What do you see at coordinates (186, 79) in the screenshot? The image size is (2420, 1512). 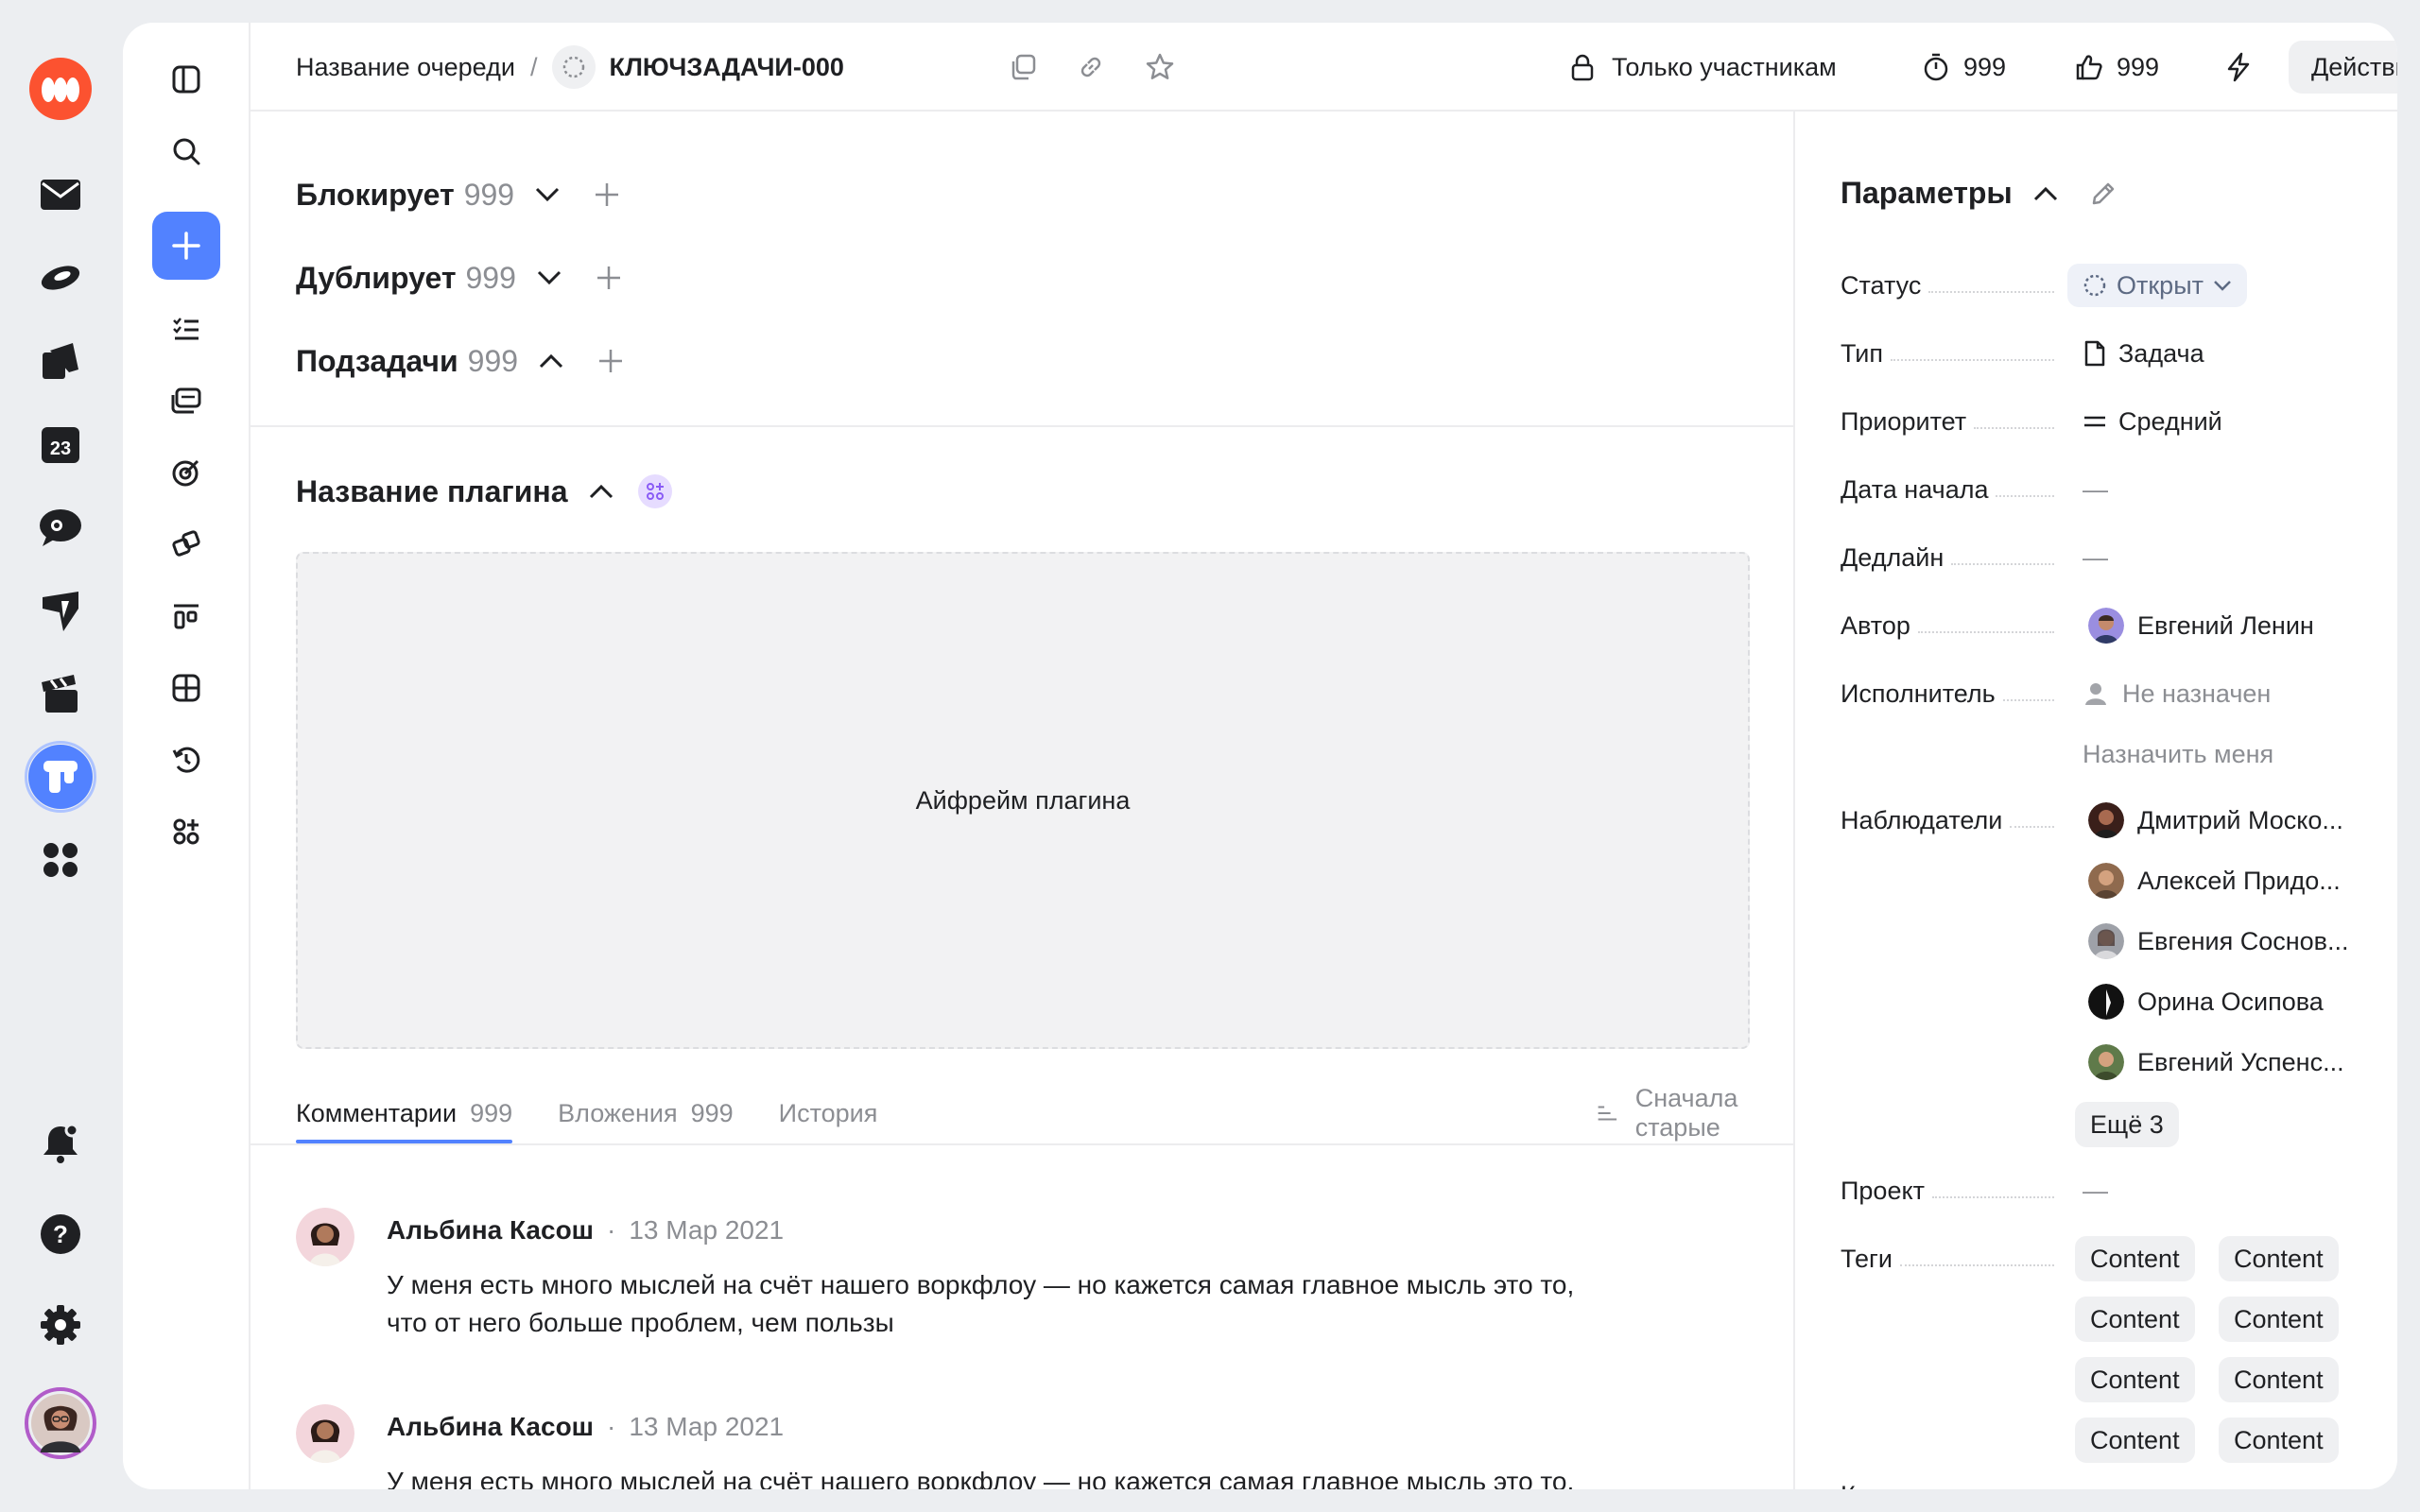 I see `panel-toggle-icon` at bounding box center [186, 79].